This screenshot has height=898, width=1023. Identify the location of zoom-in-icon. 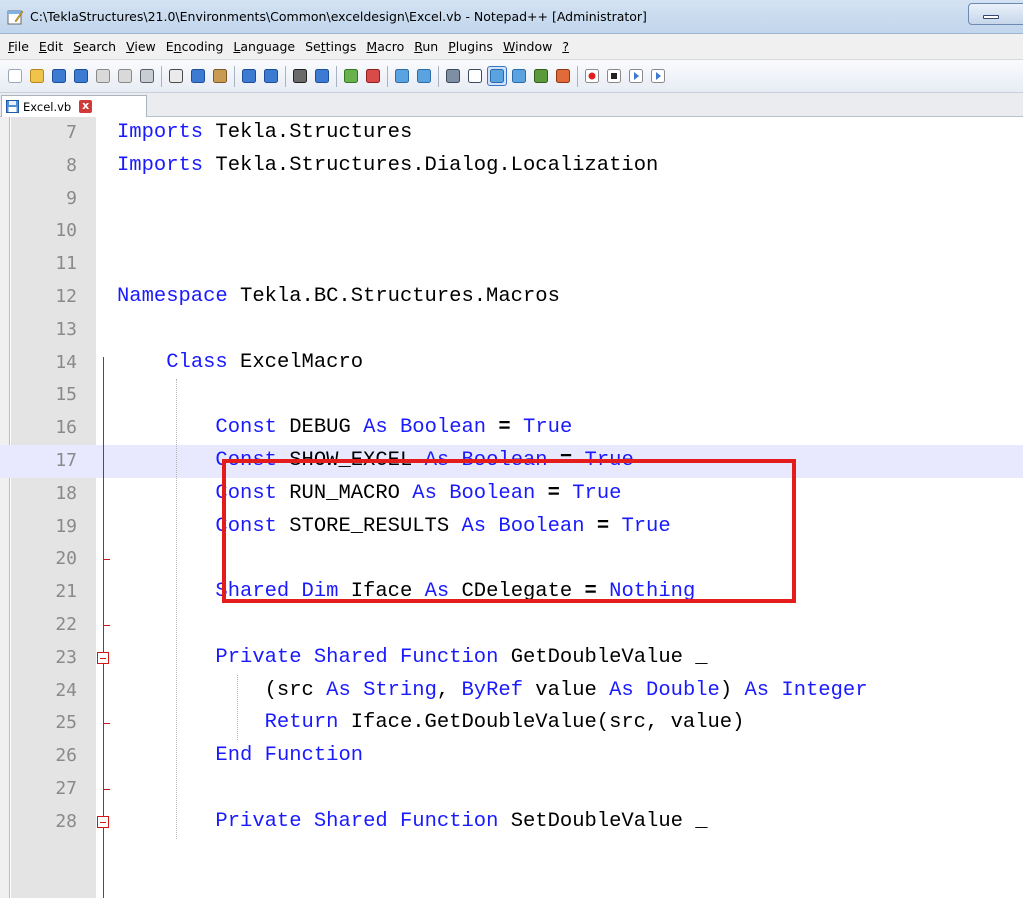
(351, 76).